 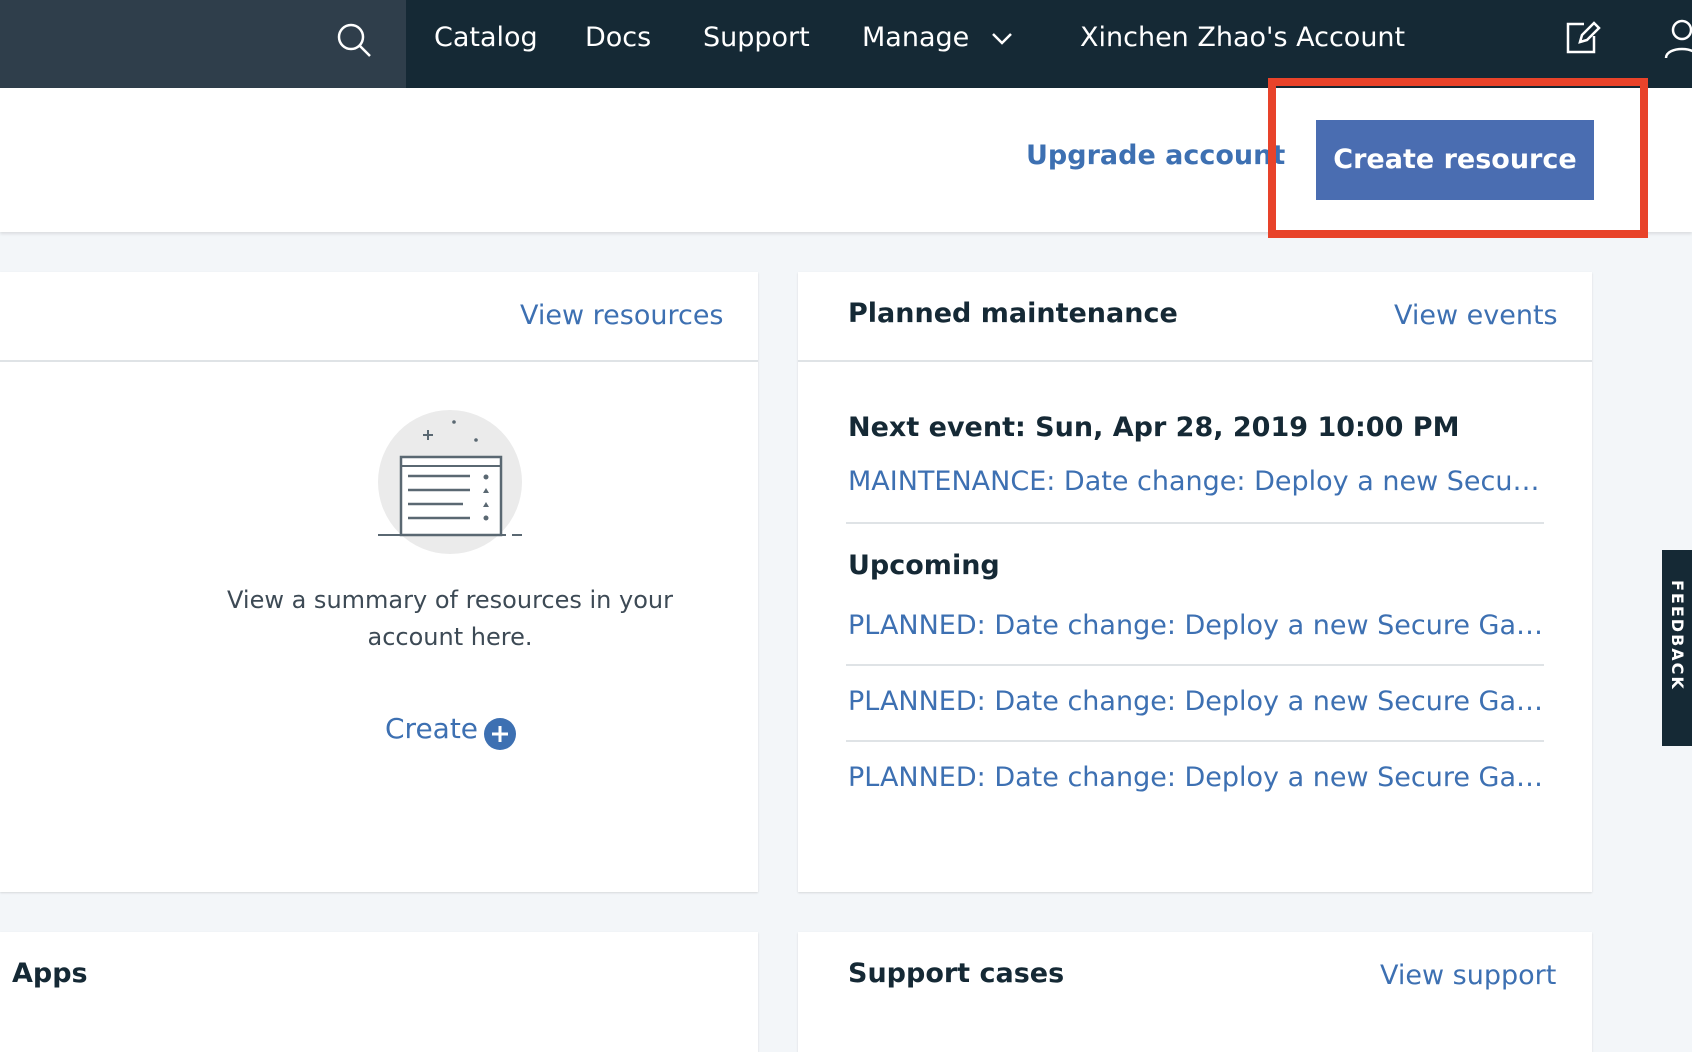 I want to click on nav-account: Xinchen Zhao's Account, so click(x=1242, y=44).